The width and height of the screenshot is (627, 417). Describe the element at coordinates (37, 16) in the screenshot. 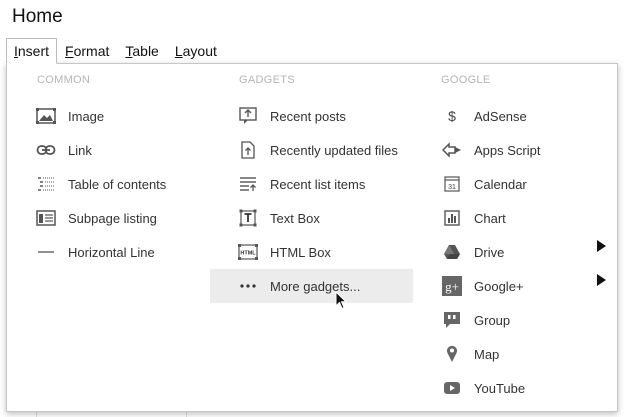

I see `page-title: Home` at that location.